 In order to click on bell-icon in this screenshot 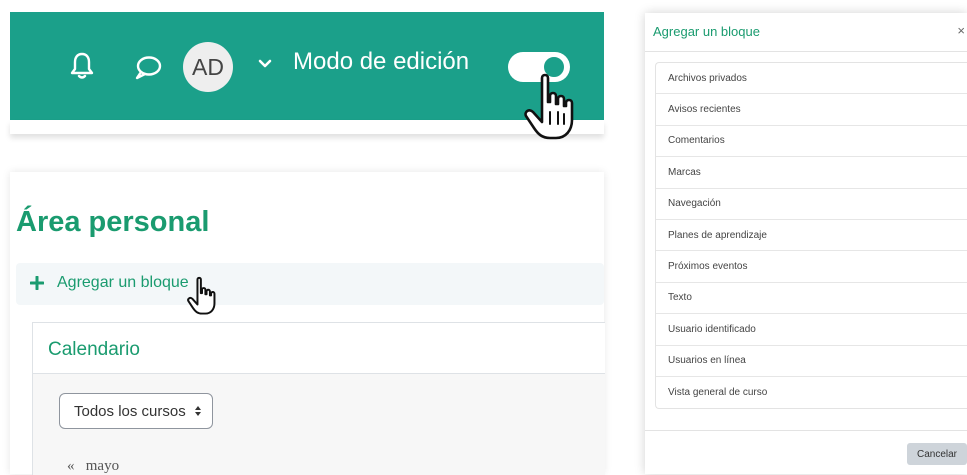, I will do `click(82, 66)`.